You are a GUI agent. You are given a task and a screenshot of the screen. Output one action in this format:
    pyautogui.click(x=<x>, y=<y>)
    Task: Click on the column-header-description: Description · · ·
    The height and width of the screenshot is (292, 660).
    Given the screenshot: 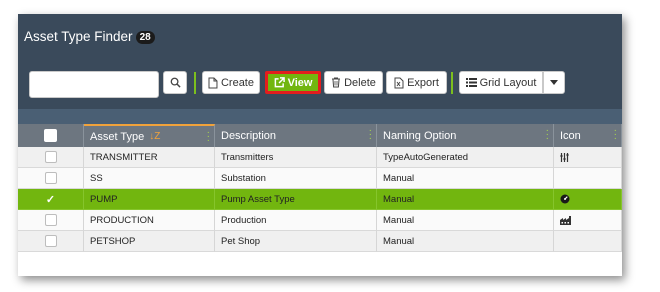 What is the action you would take?
    pyautogui.click(x=296, y=135)
    